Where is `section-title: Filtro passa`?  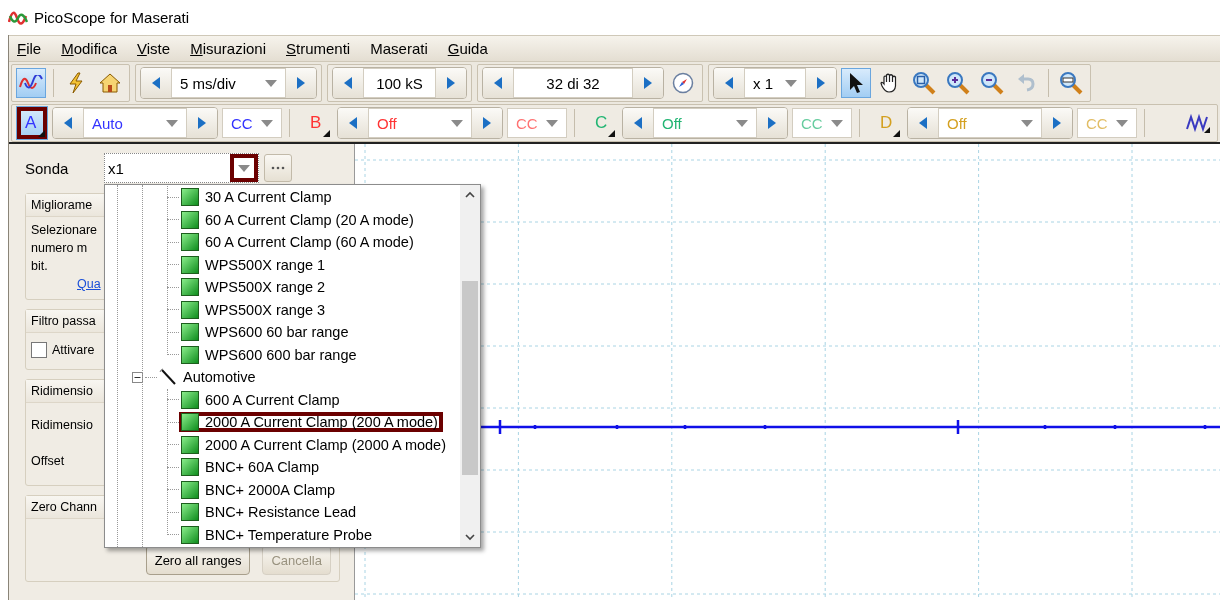
section-title: Filtro passa is located at coordinates (63, 321).